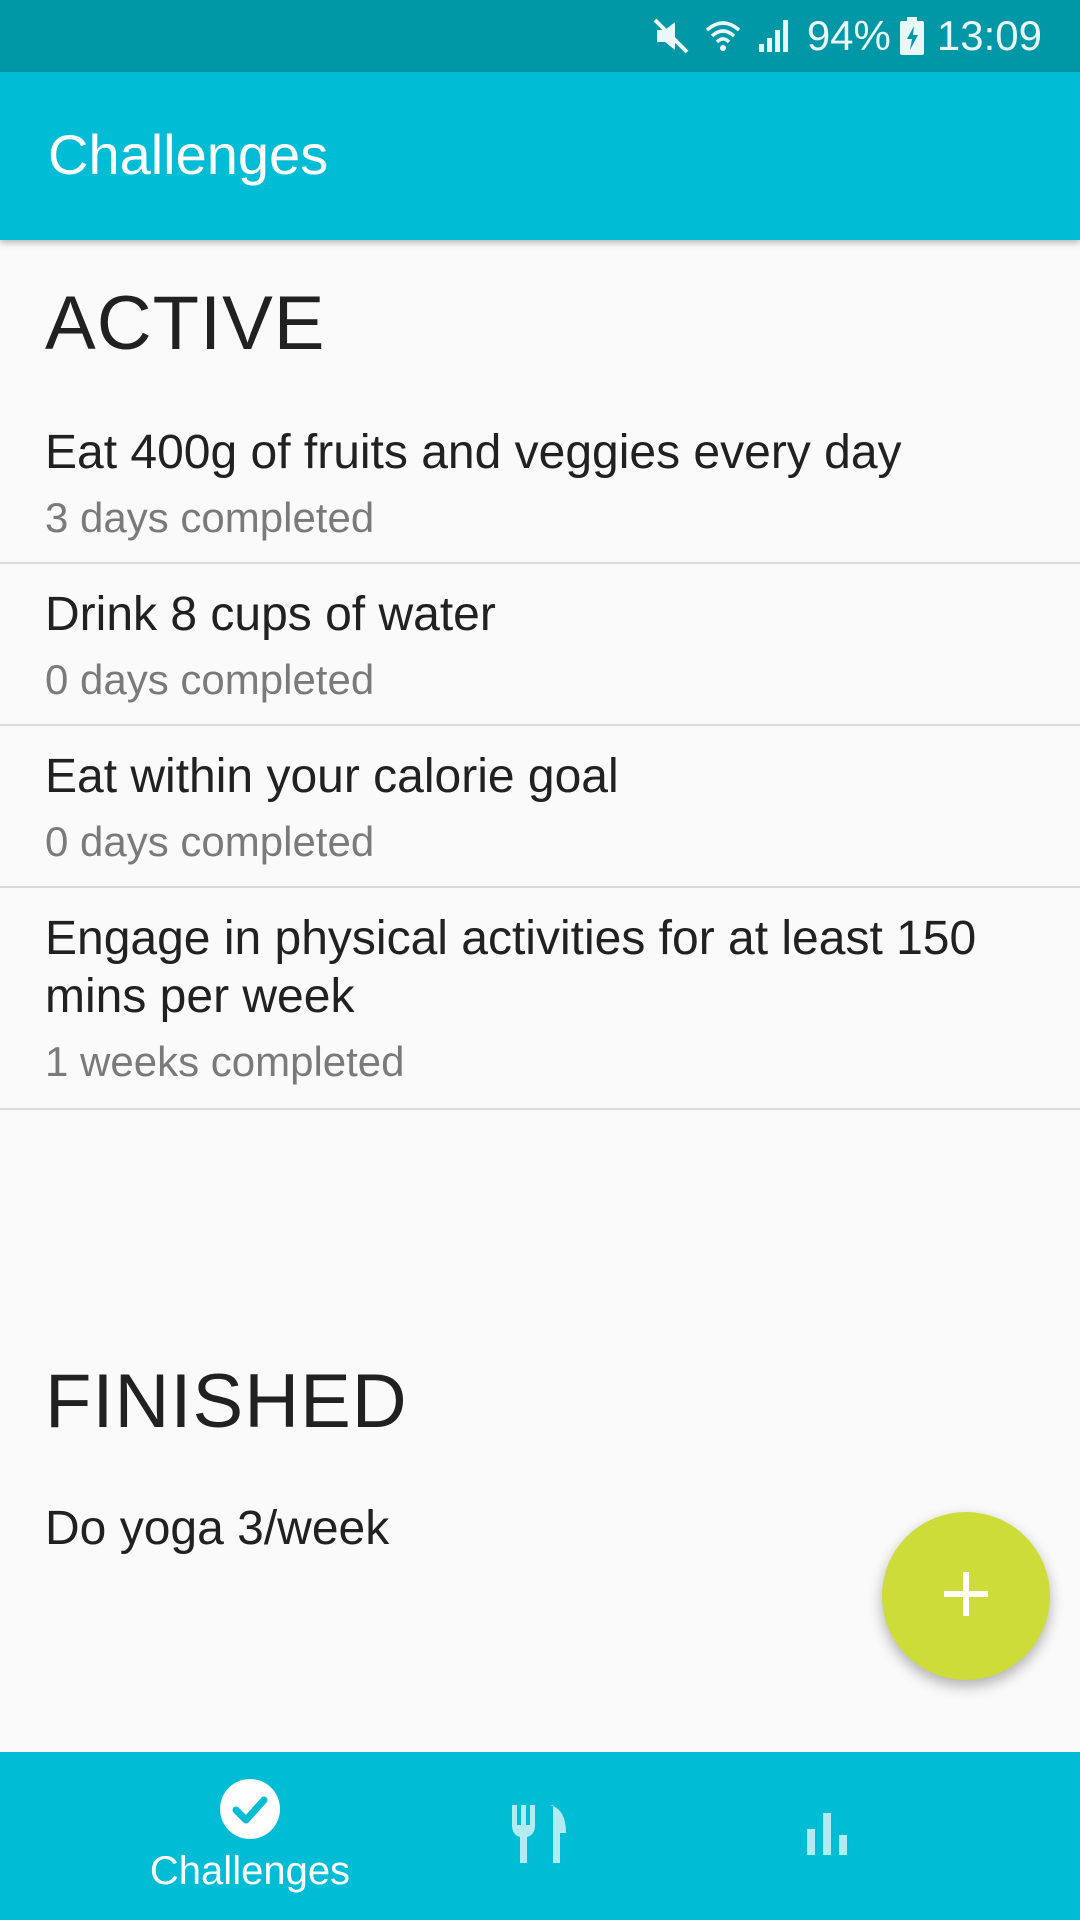 This screenshot has height=1920, width=1080. I want to click on bar-chart-icon, so click(827, 1836).